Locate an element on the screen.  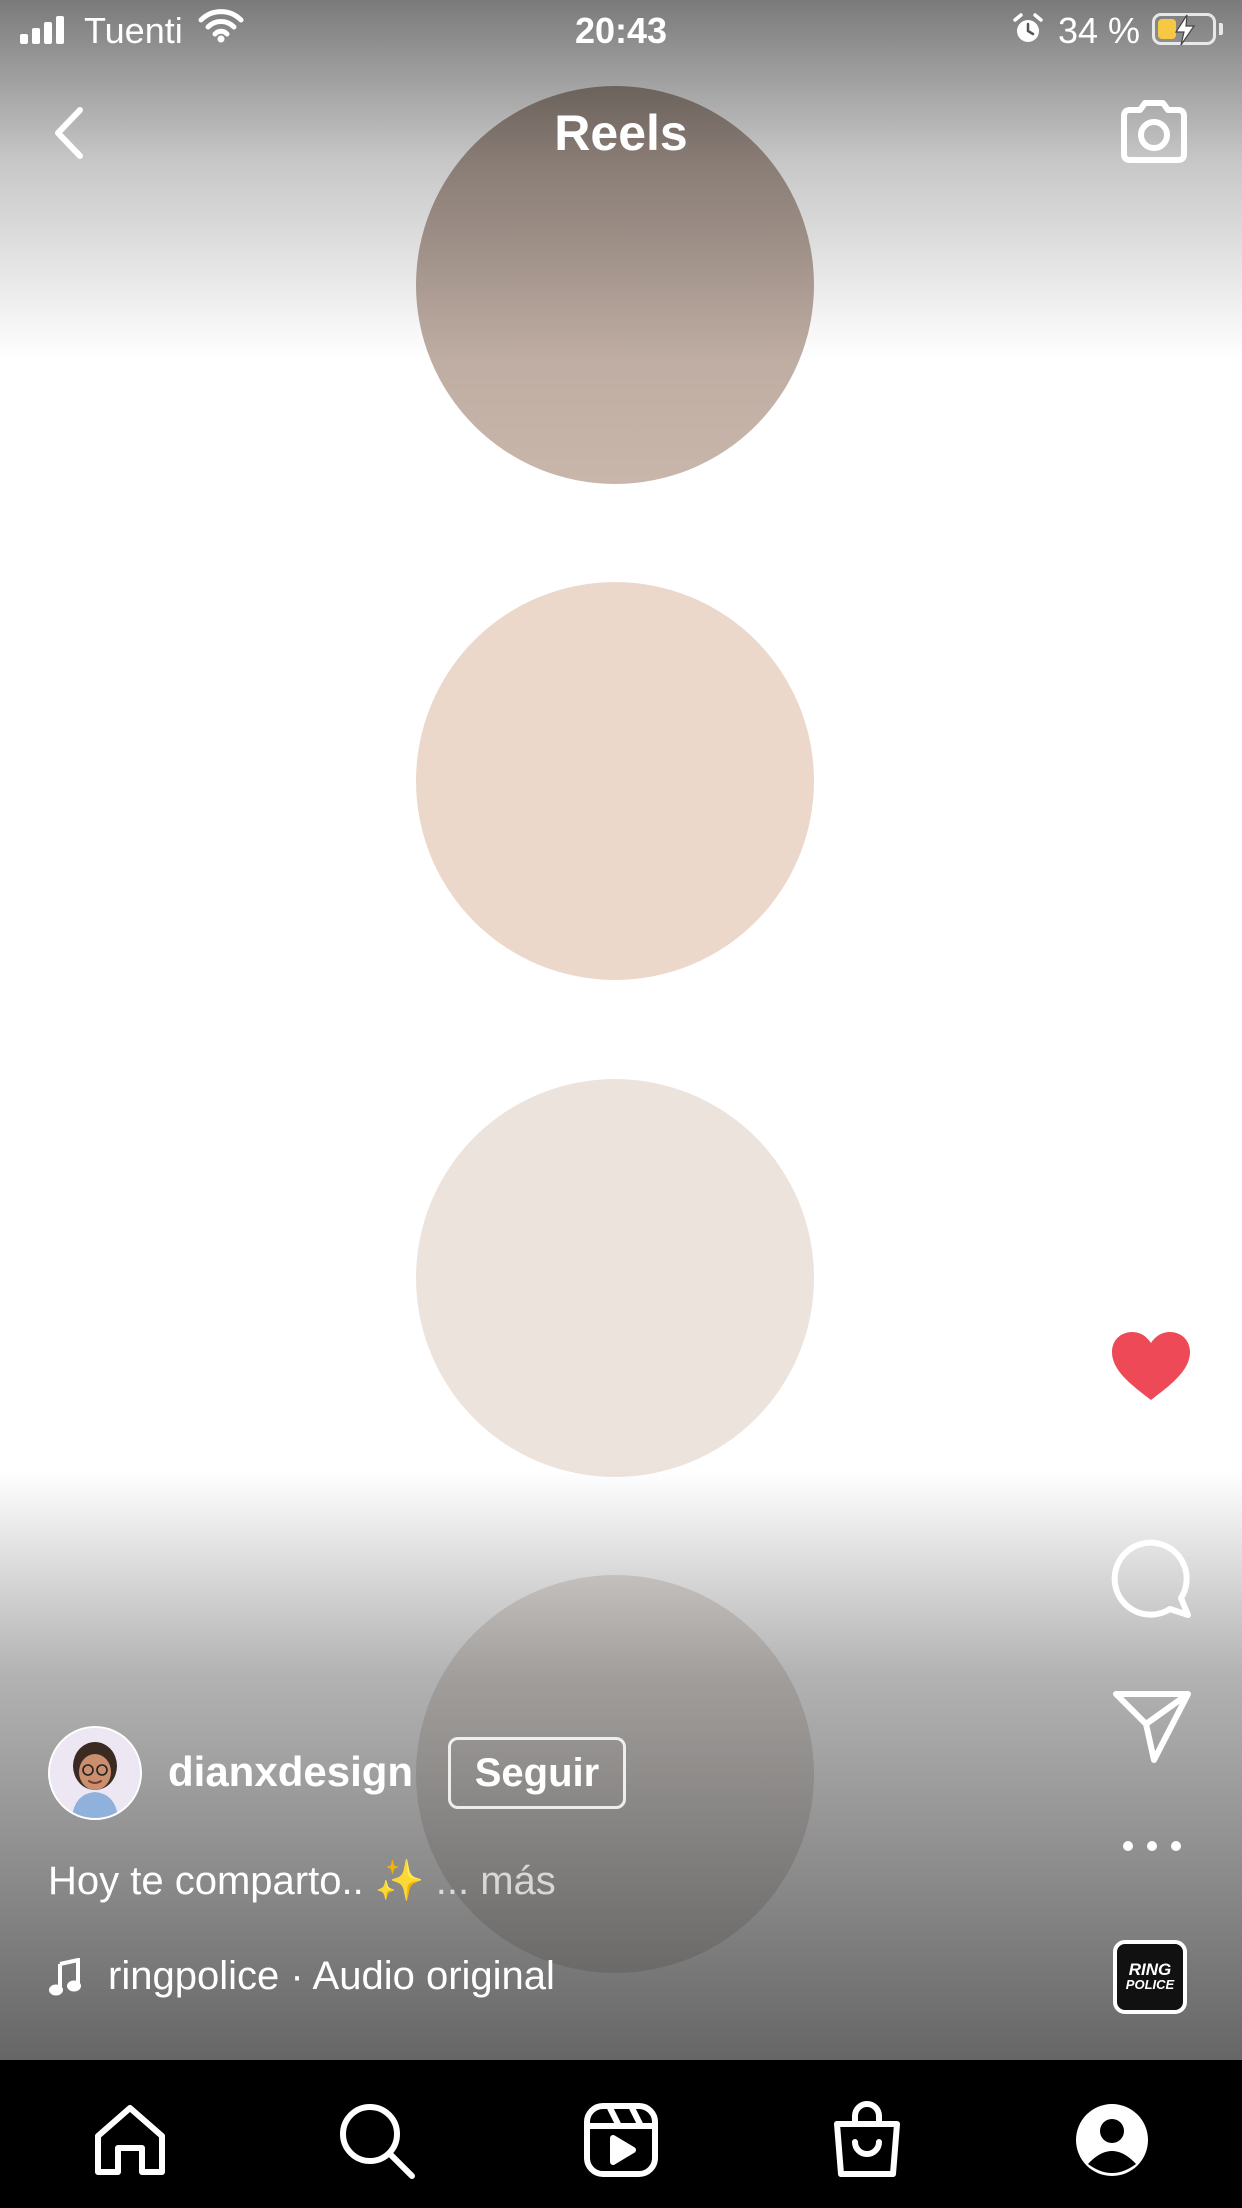
profile-icon is located at coordinates (1112, 2140).